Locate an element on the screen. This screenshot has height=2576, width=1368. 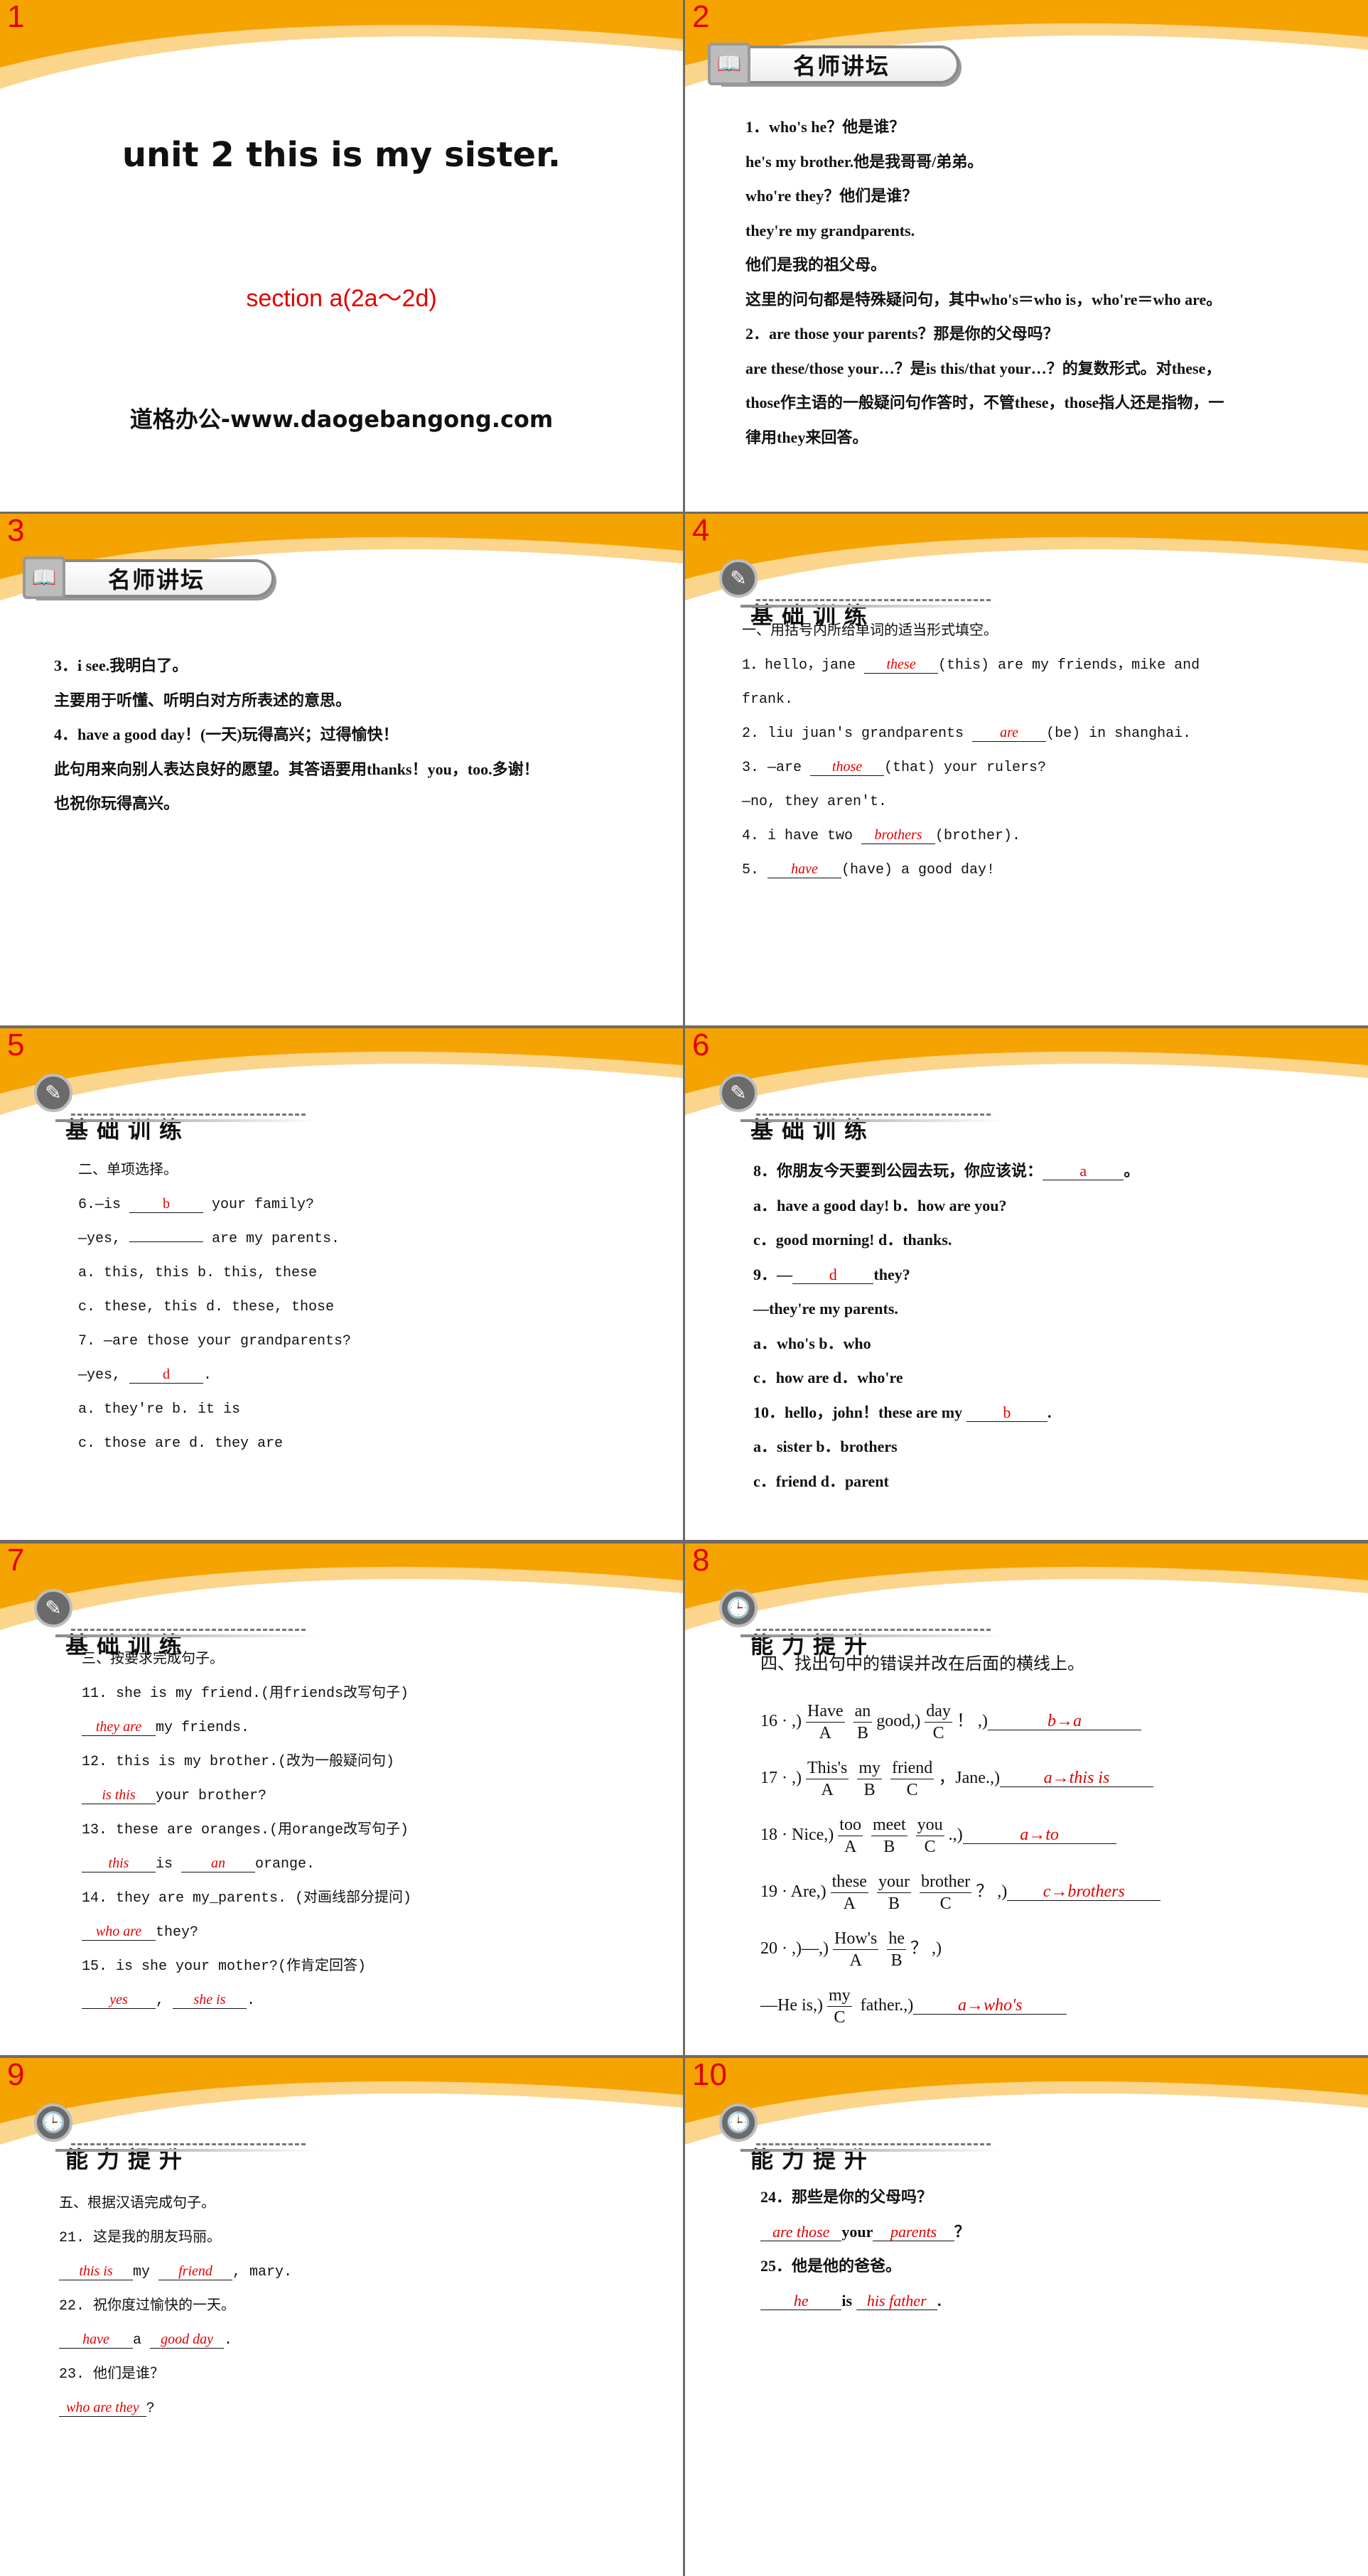
text-segment: 此句用来向别人表达良好的愿望。其答语要用thanks！you，too.多谢！ is located at coordinates (296, 769).